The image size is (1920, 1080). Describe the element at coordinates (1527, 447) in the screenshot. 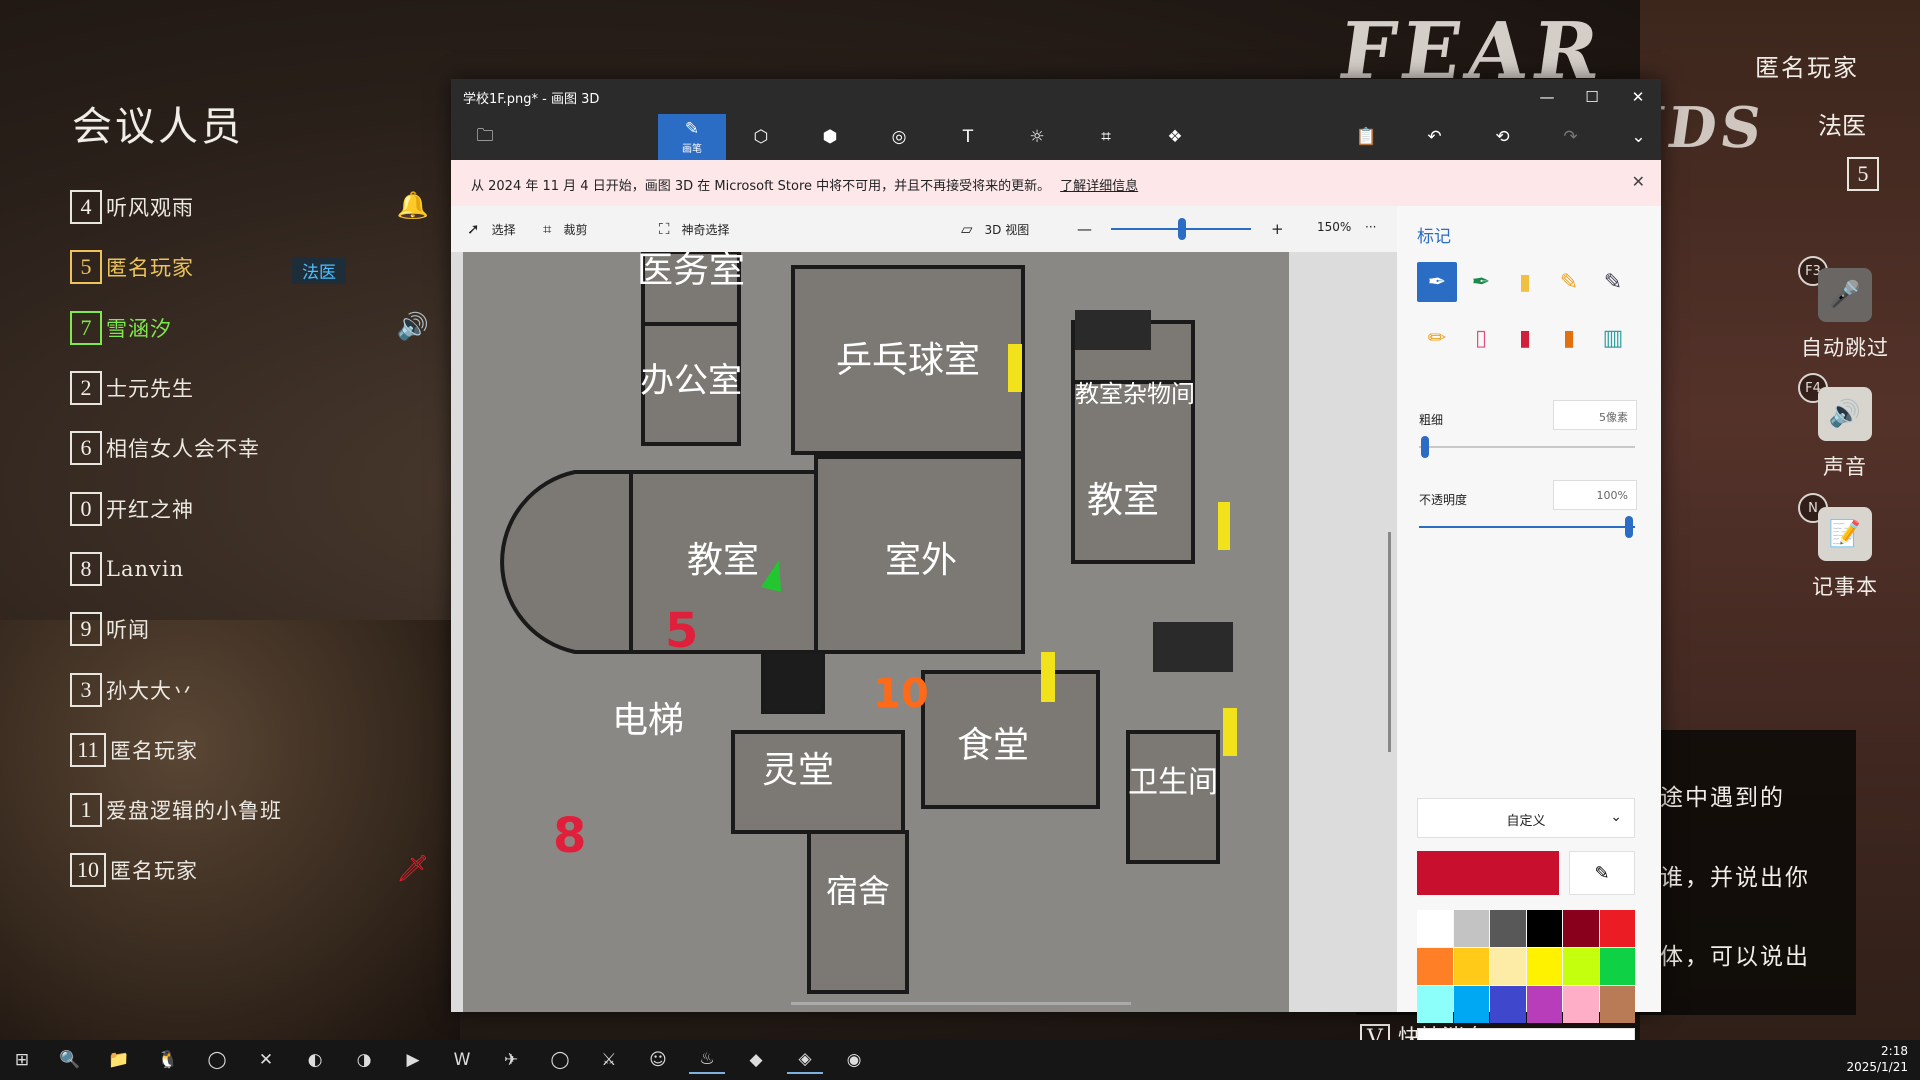

I see `thickness-slider-track` at that location.